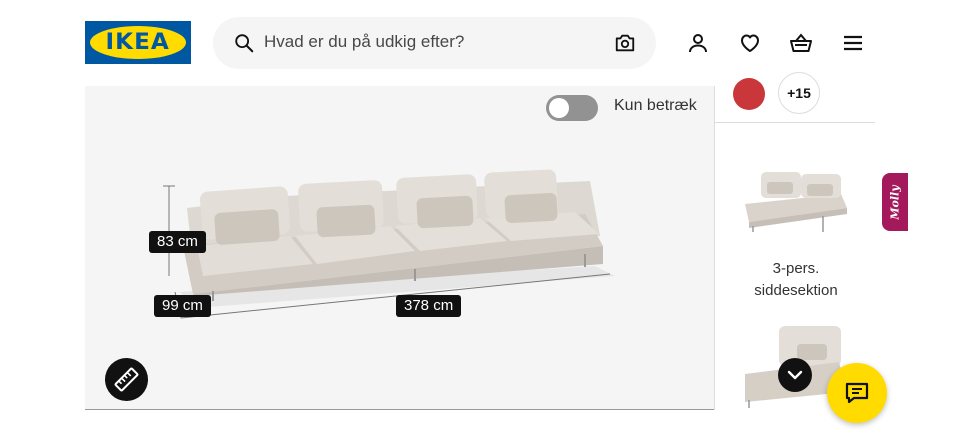 The height and width of the screenshot is (444, 960). I want to click on molly-label: Molly, so click(895, 202).